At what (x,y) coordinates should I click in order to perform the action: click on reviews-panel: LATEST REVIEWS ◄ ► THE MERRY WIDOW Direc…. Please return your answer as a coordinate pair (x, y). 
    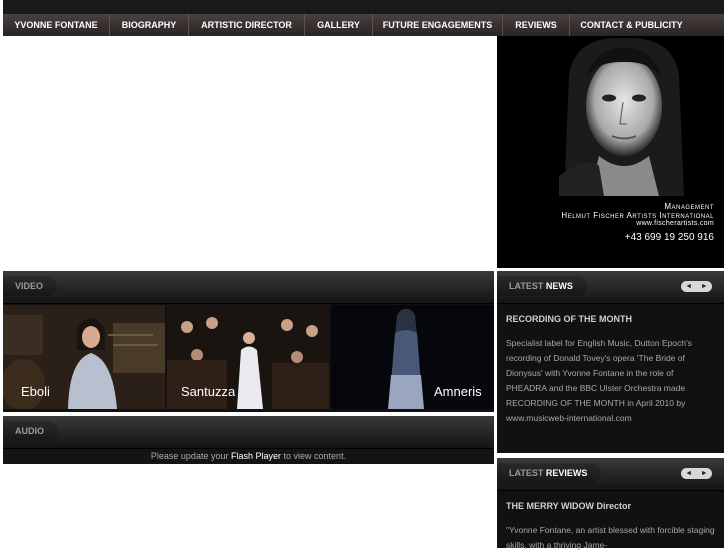
    Looking at the image, I should click on (610, 504).